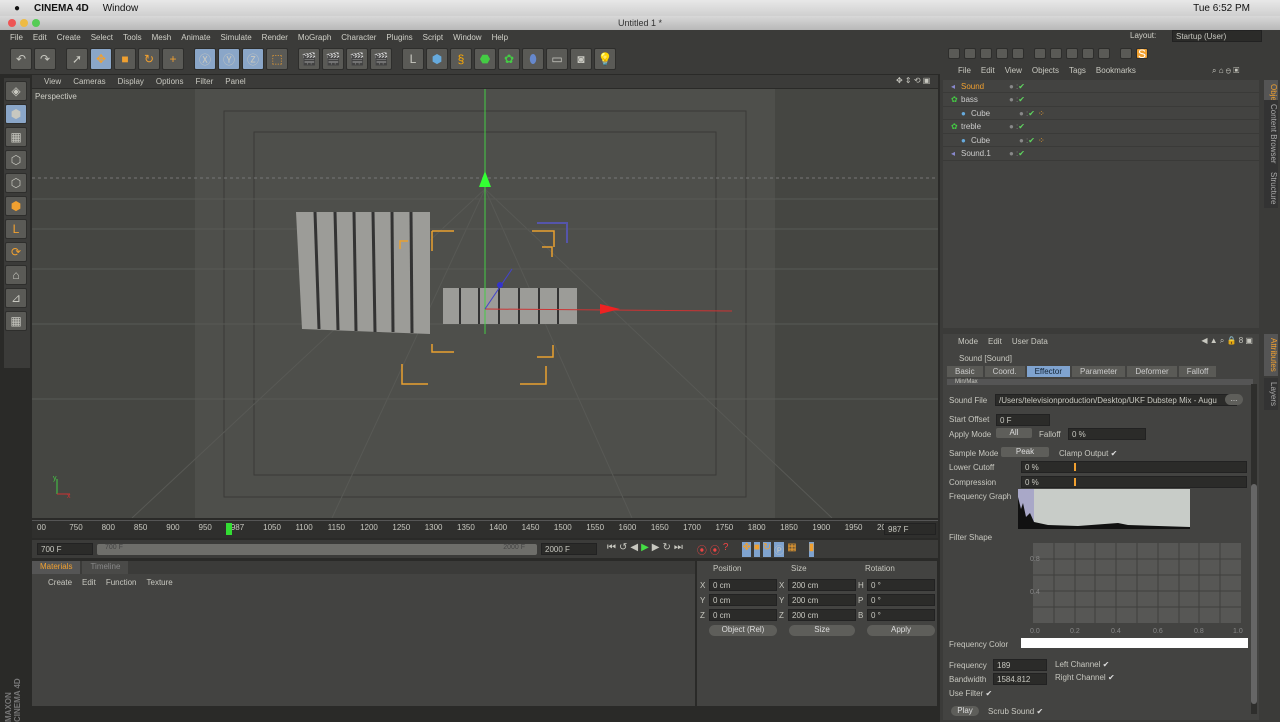 This screenshot has width=1280, height=722. Describe the element at coordinates (1100, 382) in the screenshot. I see `section-header: Min/Max` at that location.